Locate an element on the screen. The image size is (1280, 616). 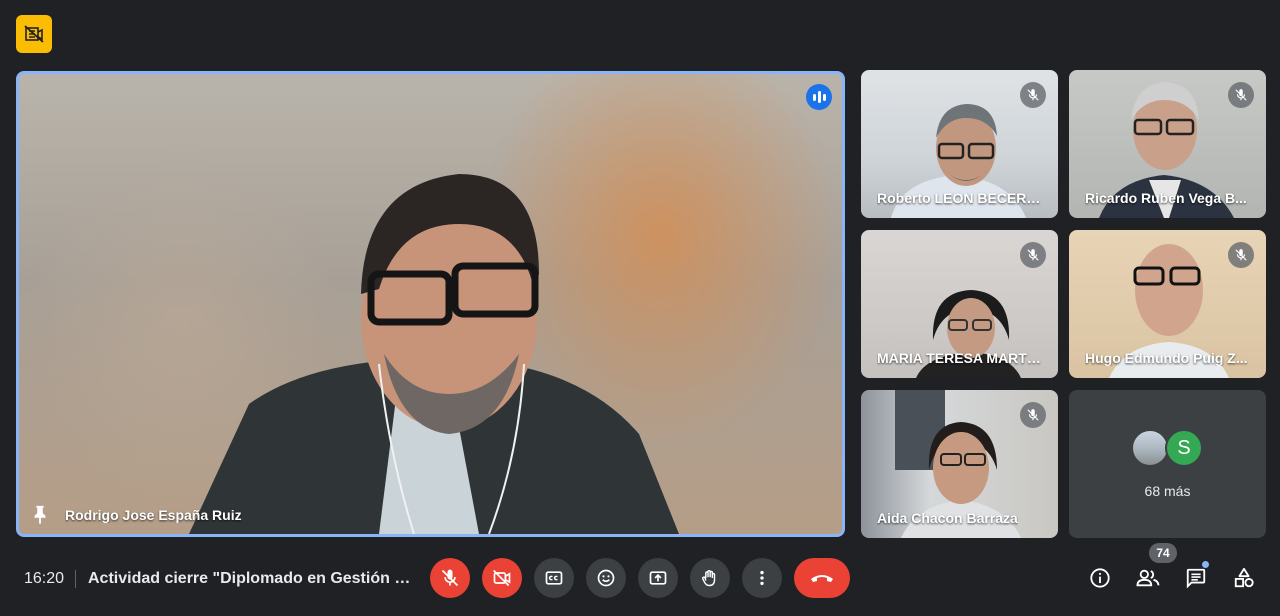
camera-off-badge-icon is located at coordinates (34, 34).